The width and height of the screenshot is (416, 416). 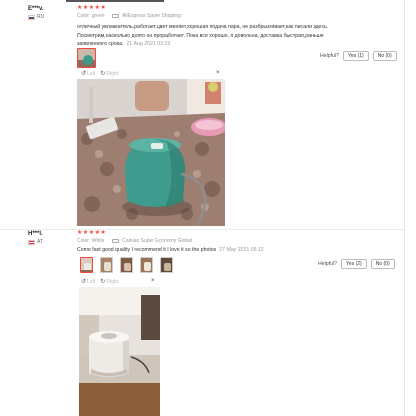 What do you see at coordinates (98, 16) in the screenshot?
I see `color-value: green` at bounding box center [98, 16].